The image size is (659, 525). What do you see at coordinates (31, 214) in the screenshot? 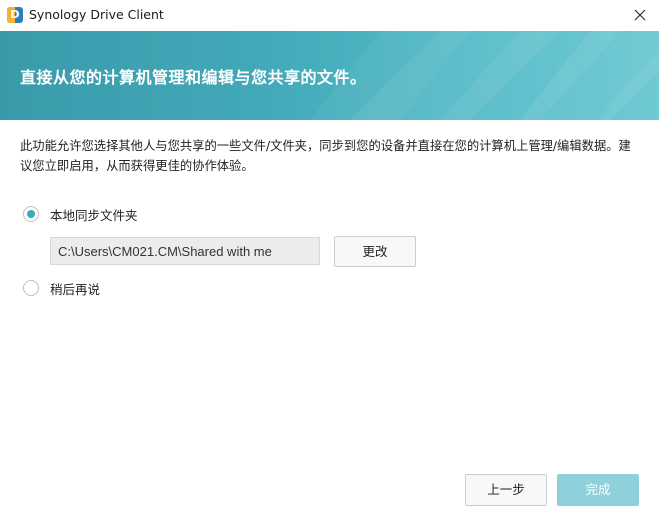
I see `radio-button-selected` at bounding box center [31, 214].